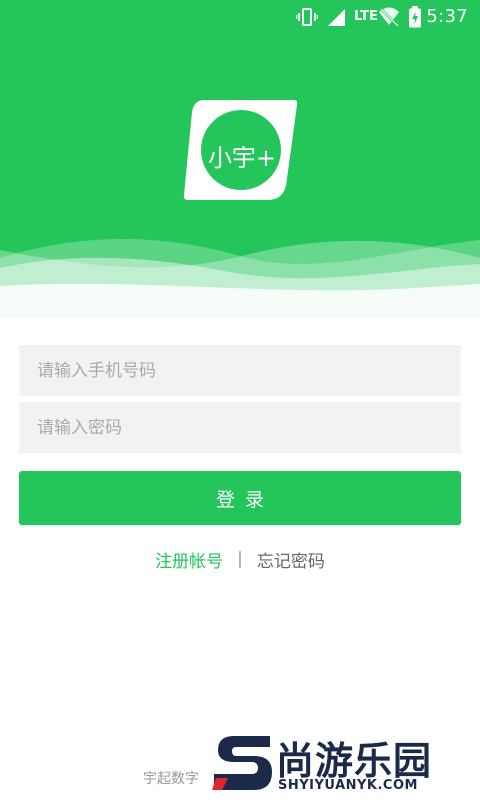 This screenshot has height=800, width=480. Describe the element at coordinates (307, 17) in the screenshot. I see `vibrate-icon` at that location.